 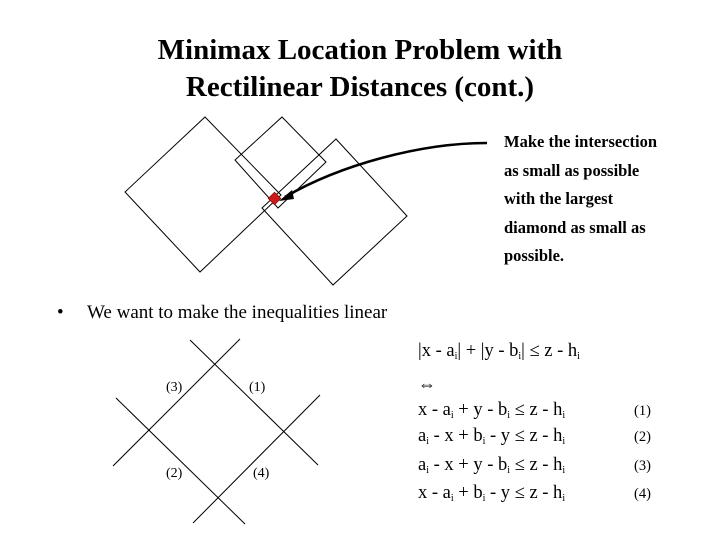 I want to click on absolute-value-inequality: |x - ai| + |y - bi| ≤ z - hi, so click(x=499, y=351).